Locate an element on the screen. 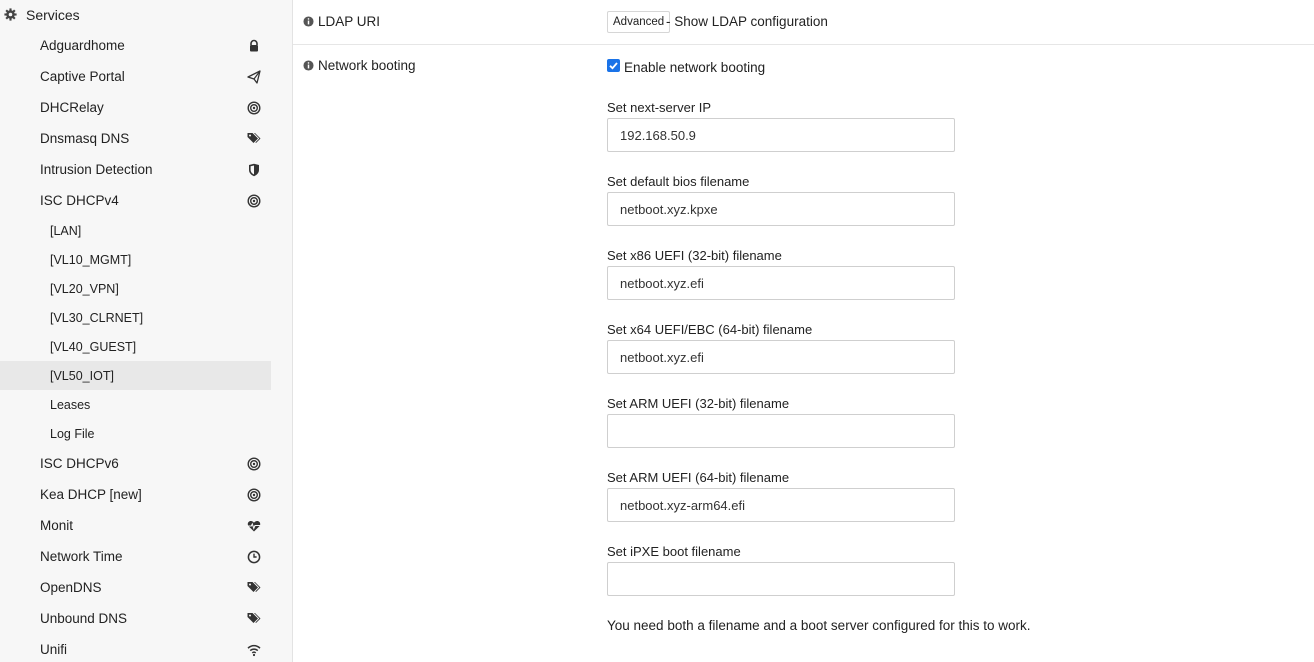  lock-icon is located at coordinates (254, 45).